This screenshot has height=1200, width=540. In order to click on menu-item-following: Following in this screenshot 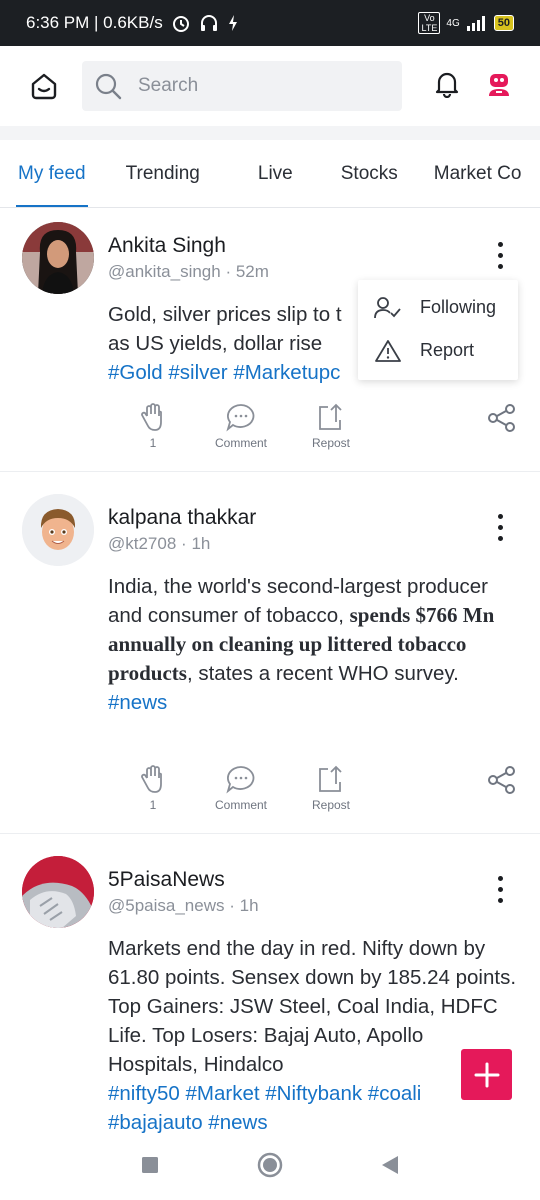, I will do `click(438, 307)`.